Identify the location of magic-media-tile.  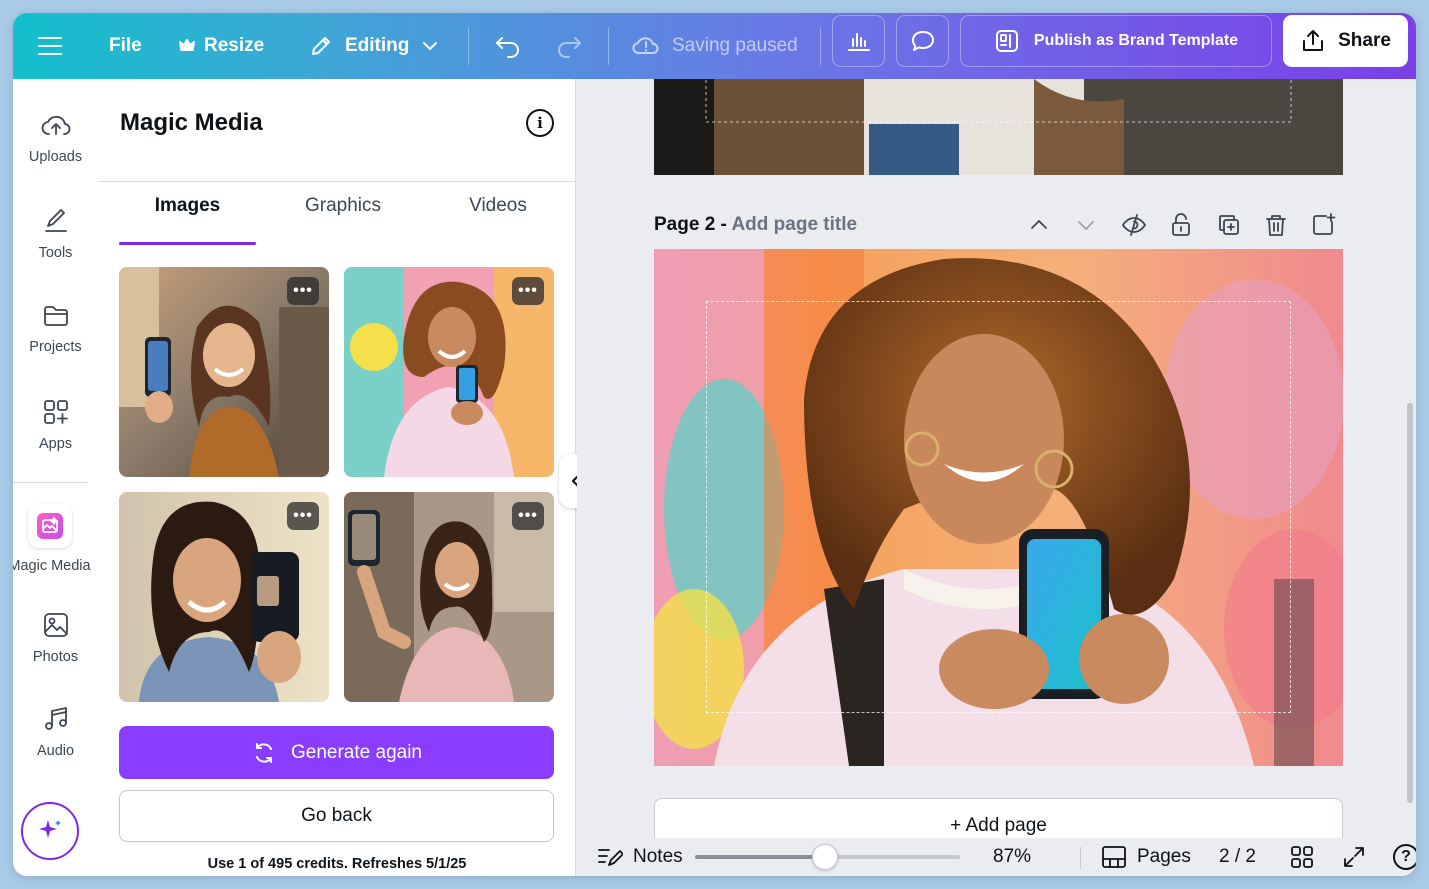
(49, 526).